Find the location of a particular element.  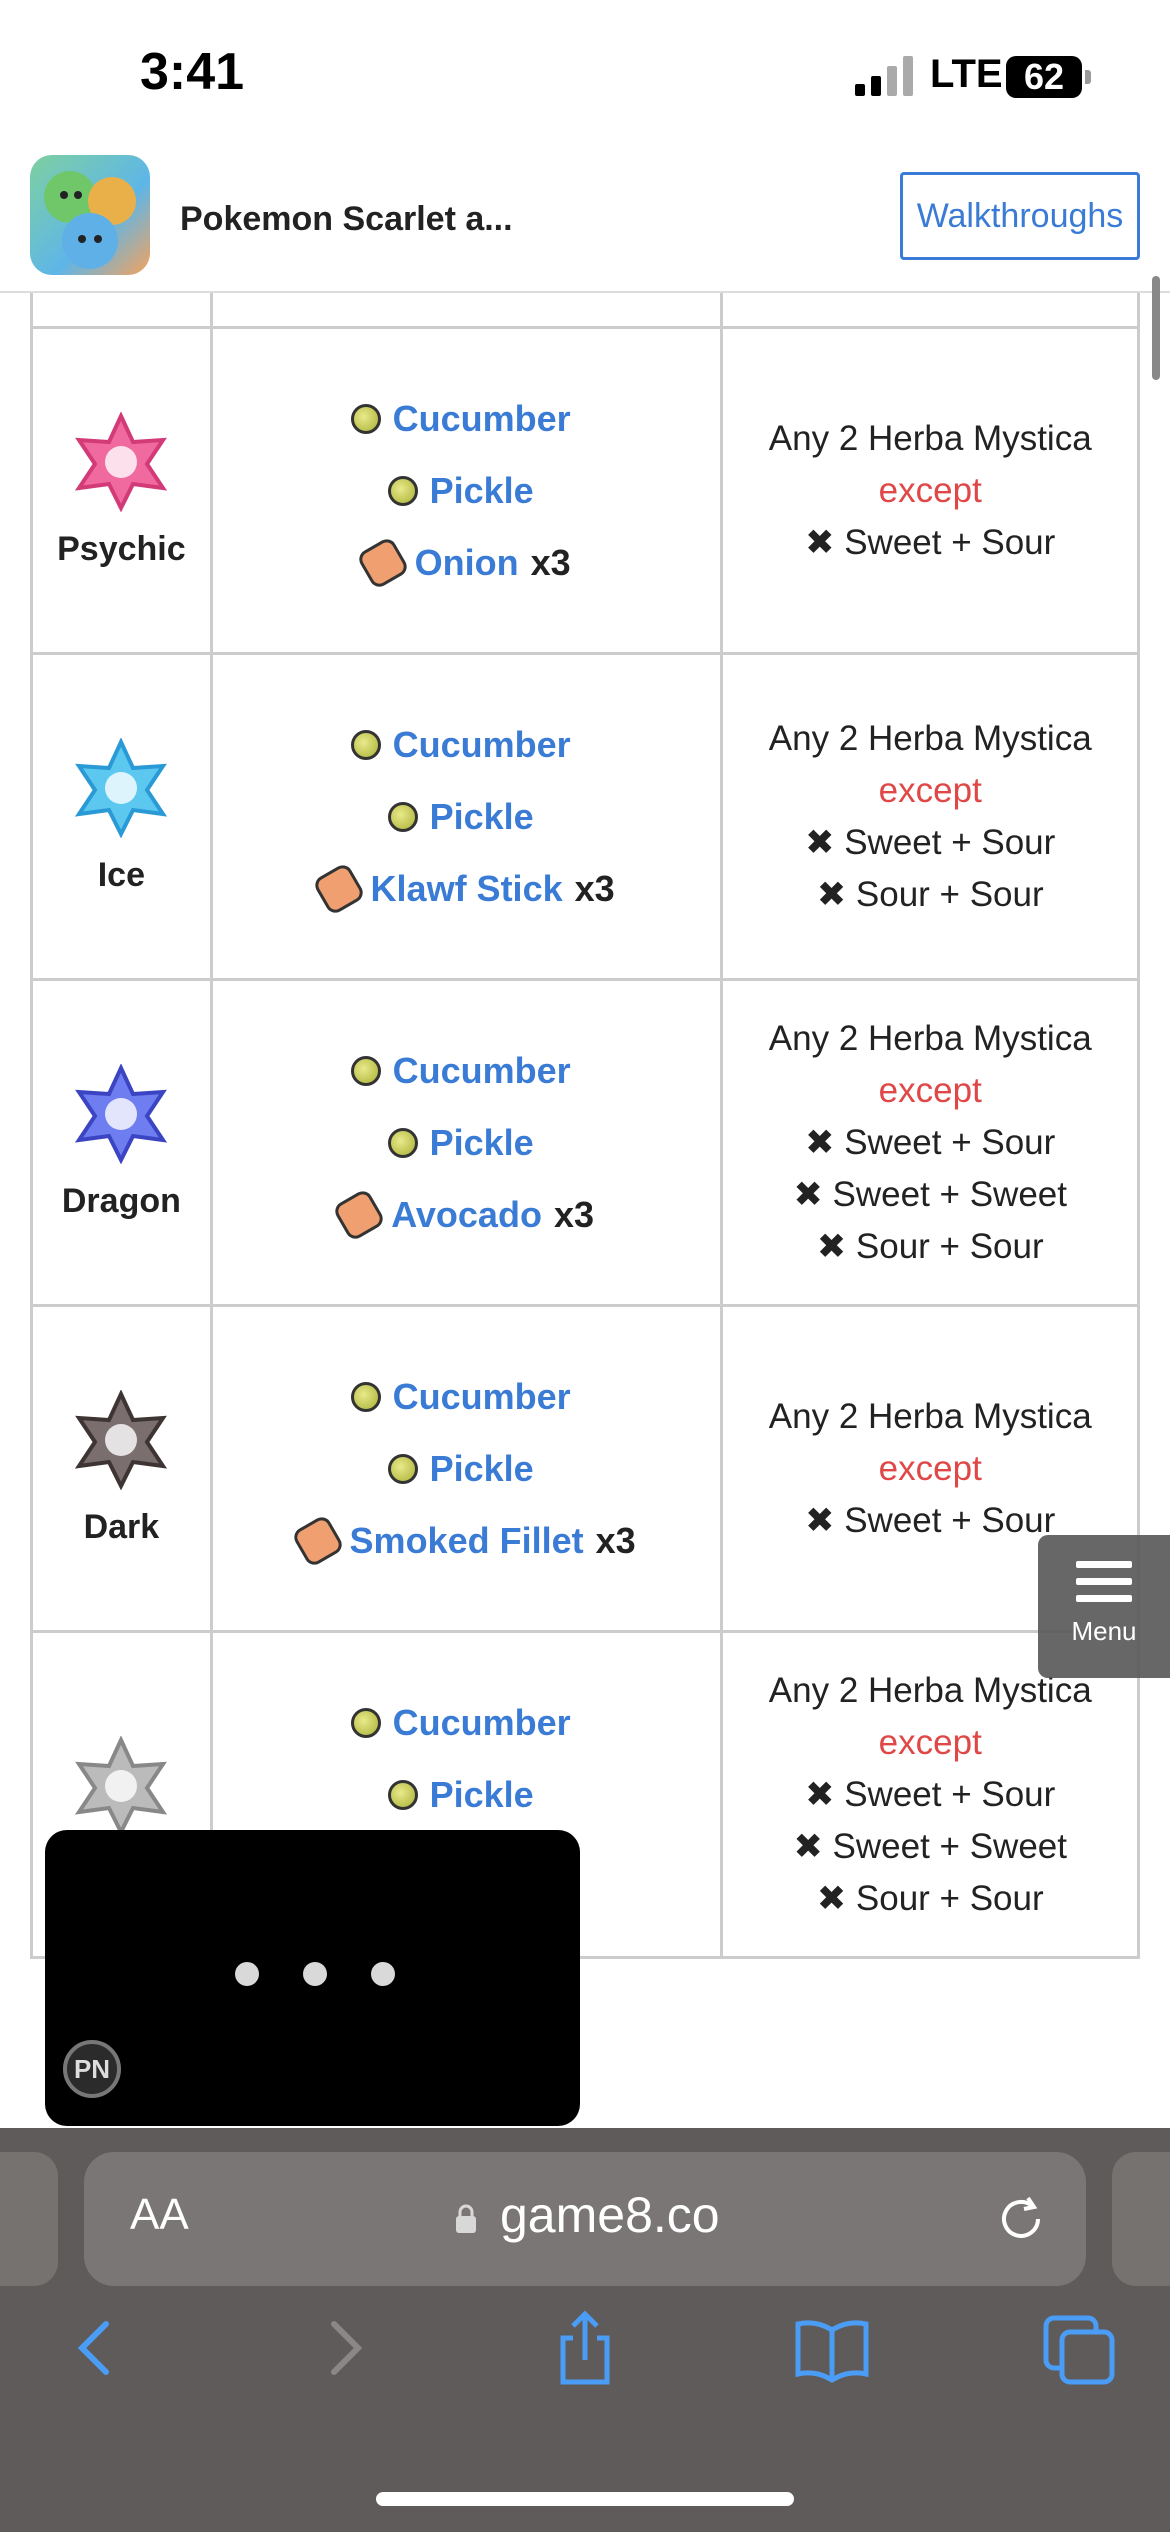

walkthroughs-button: Walkthroughs is located at coordinates (1020, 216).